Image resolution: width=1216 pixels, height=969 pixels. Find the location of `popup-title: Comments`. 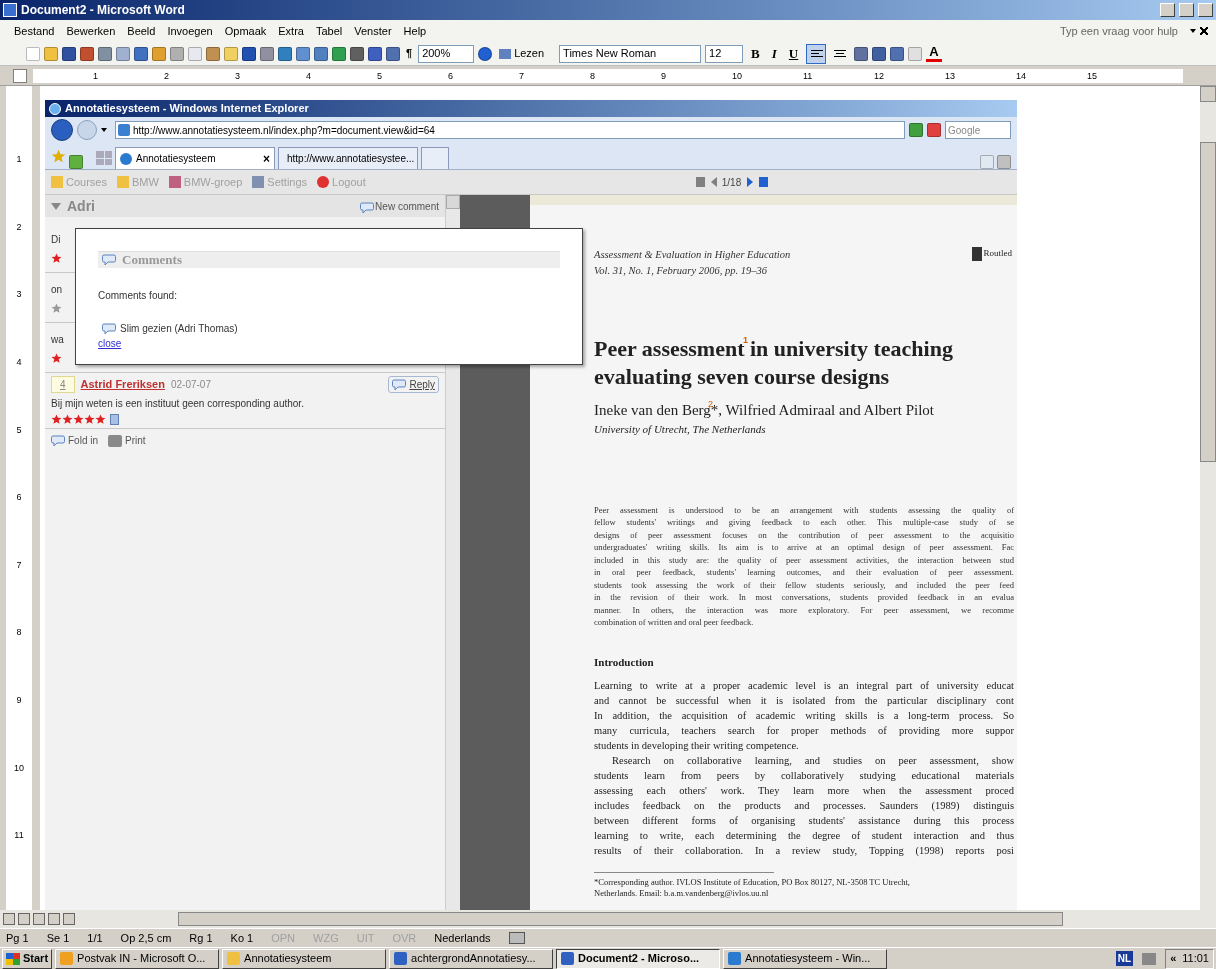

popup-title: Comments is located at coordinates (152, 260).